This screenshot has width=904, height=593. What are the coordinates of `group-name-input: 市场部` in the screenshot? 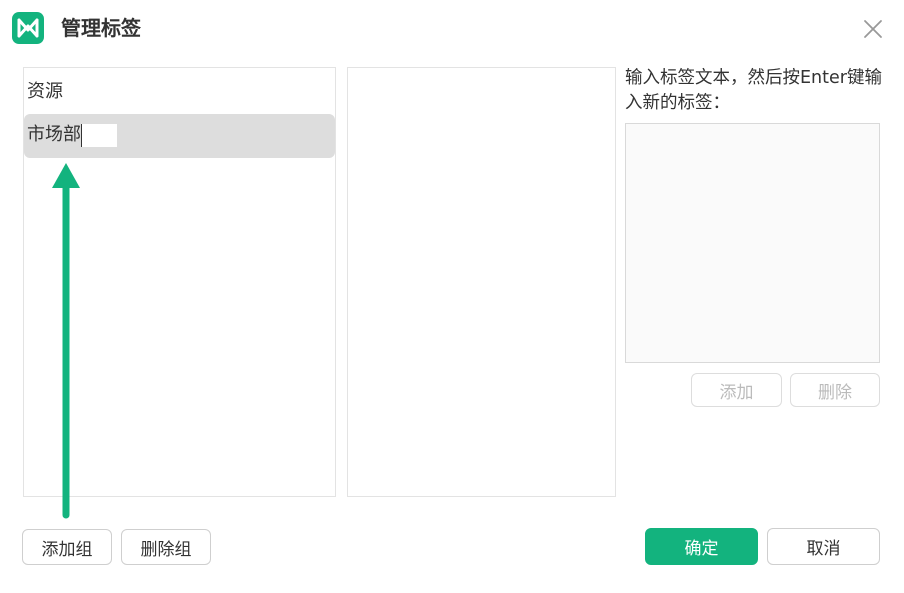 It's located at (72, 135).